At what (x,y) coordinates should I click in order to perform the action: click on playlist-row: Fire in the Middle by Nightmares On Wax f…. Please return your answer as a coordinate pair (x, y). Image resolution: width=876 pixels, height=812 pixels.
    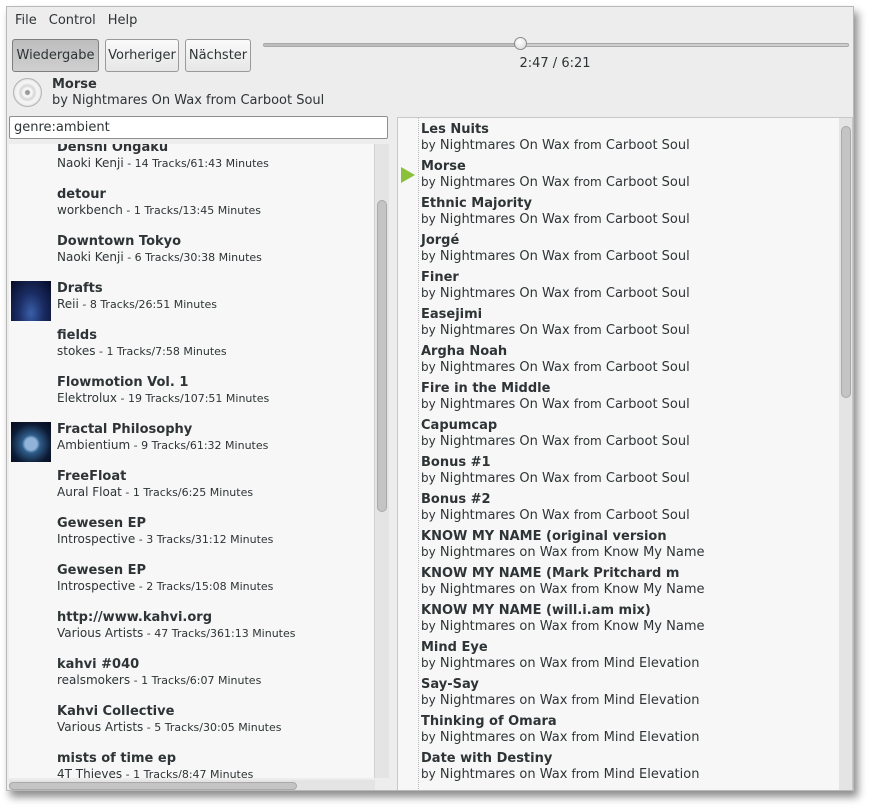
    Looking at the image, I should click on (625, 397).